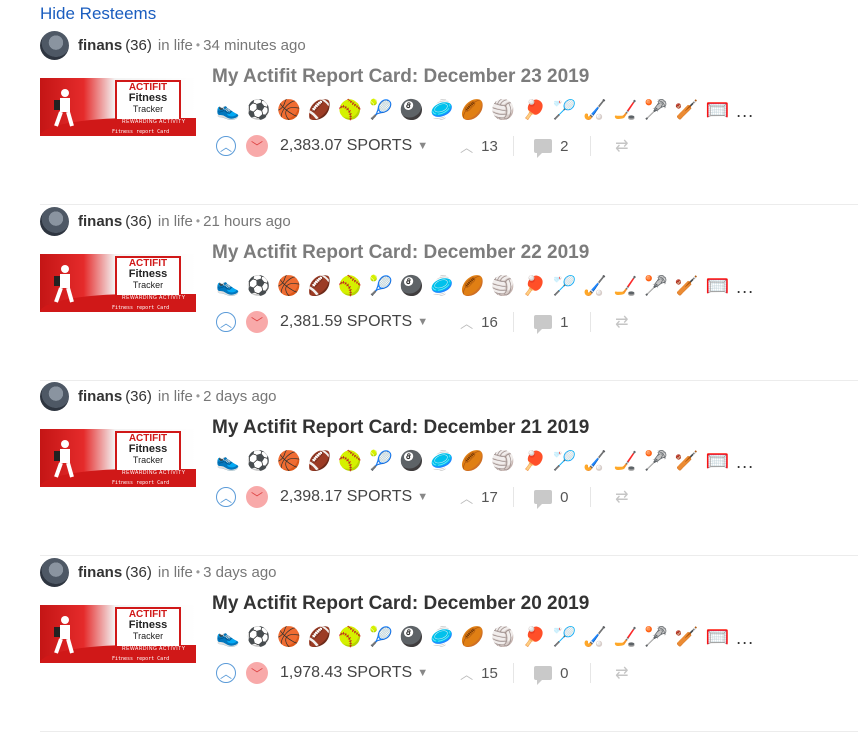  I want to click on payout-amount: 2,383.07 SPORTS, so click(346, 146).